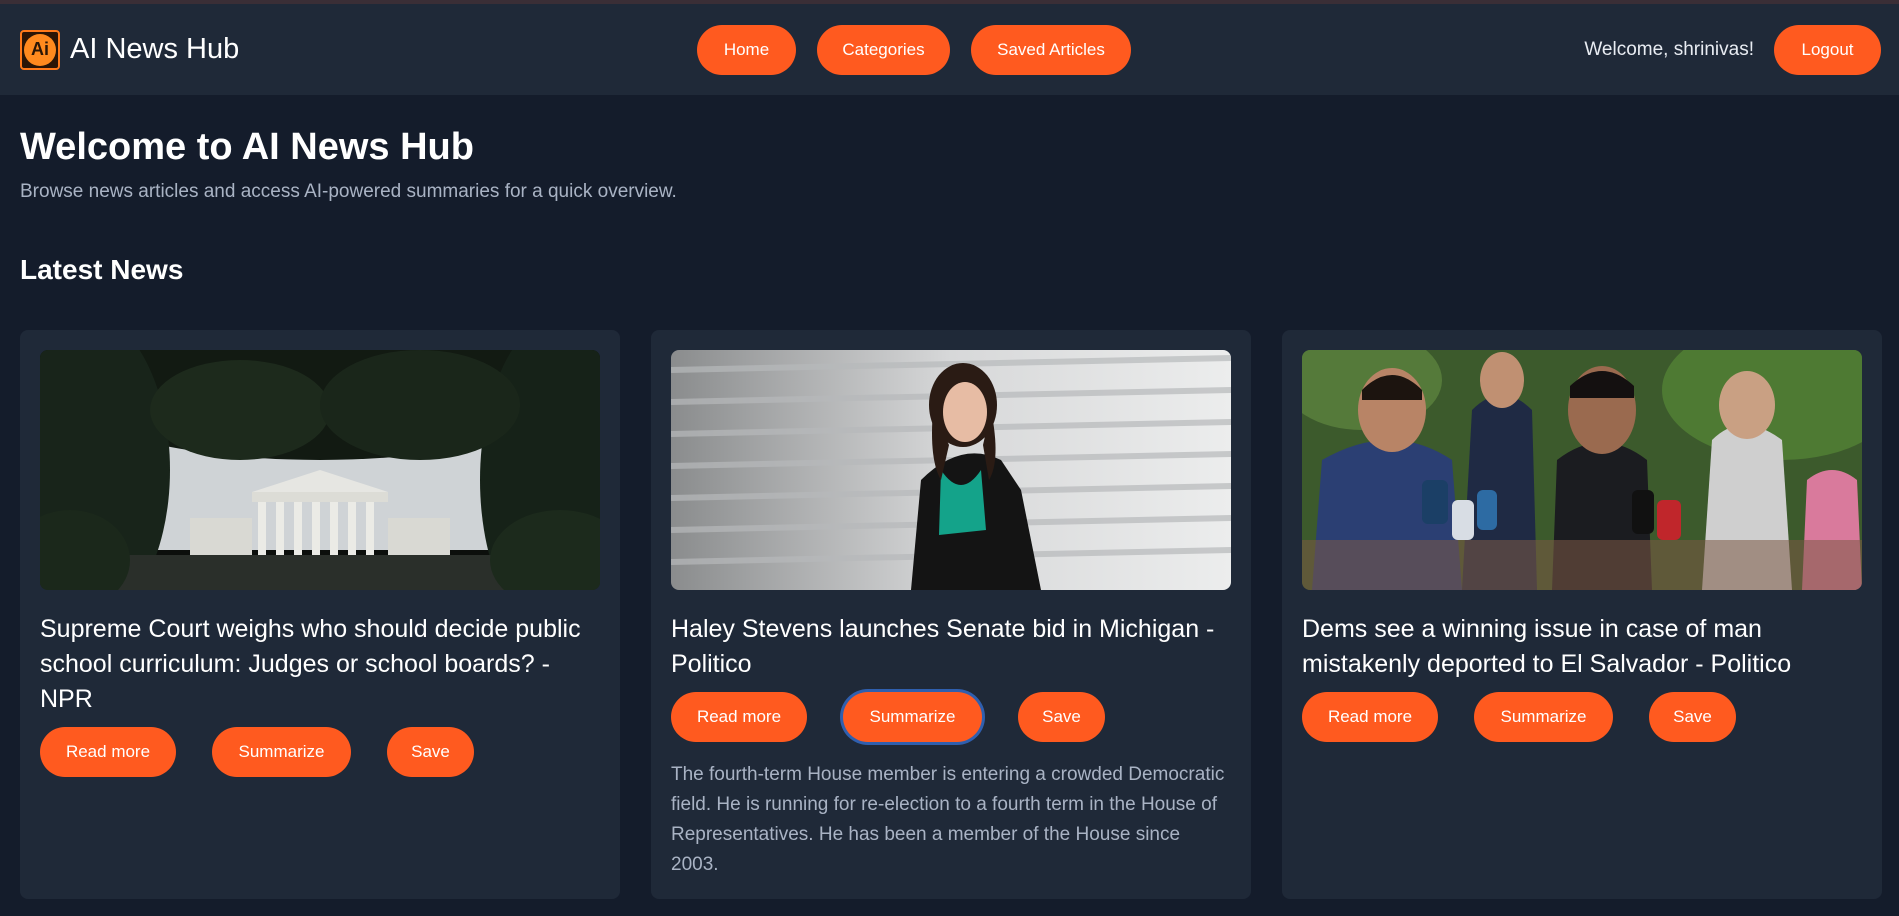 The image size is (1899, 916). Describe the element at coordinates (102, 269) in the screenshot. I see `latest-news-heading: Latest News` at that location.